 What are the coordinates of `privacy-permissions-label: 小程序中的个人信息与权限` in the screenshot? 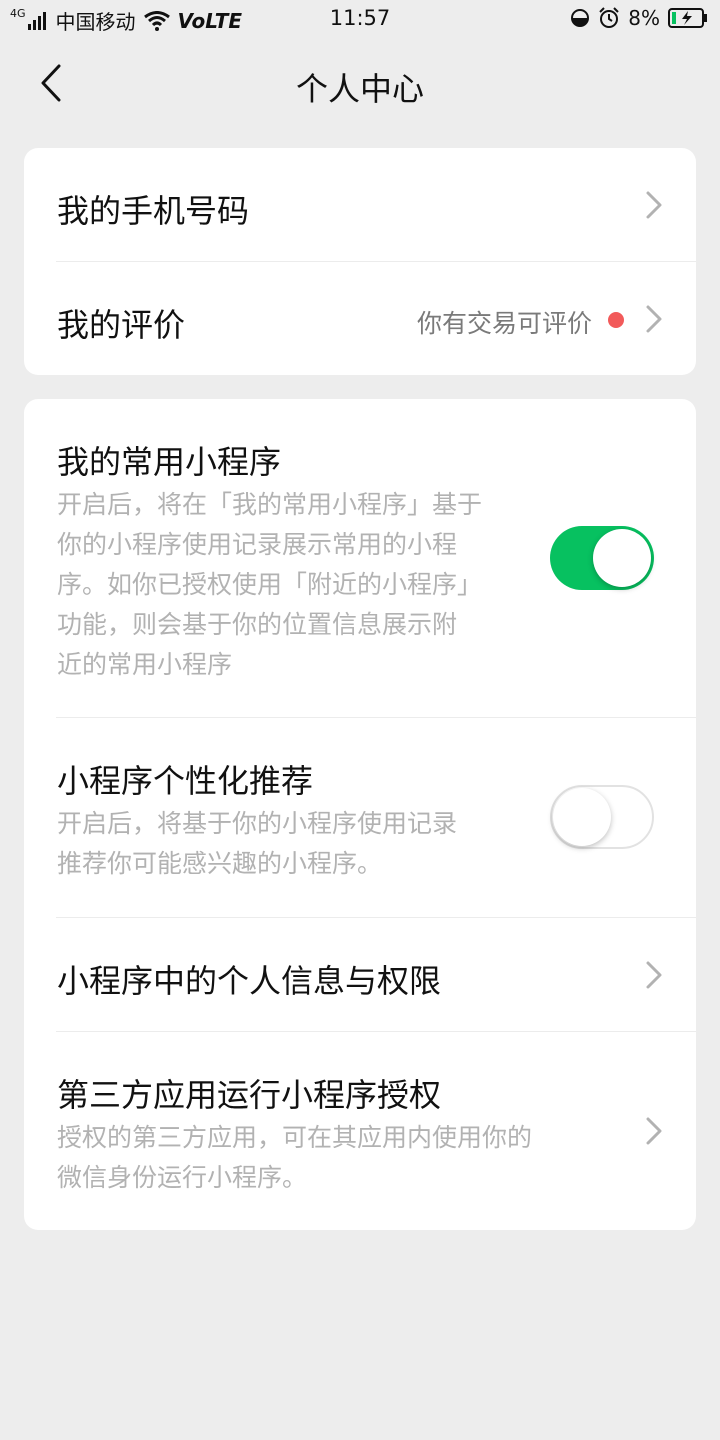 It's located at (249, 981).